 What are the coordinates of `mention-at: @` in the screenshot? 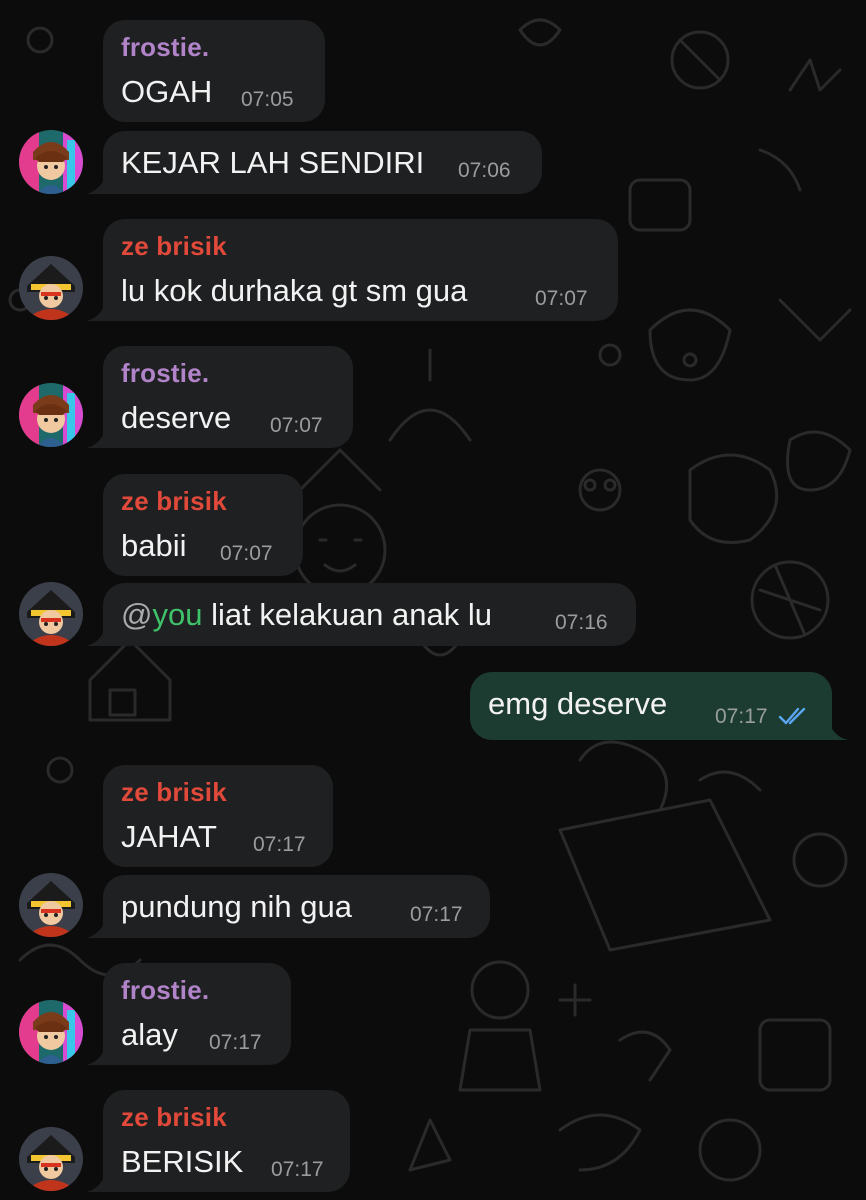 It's located at (137, 614).